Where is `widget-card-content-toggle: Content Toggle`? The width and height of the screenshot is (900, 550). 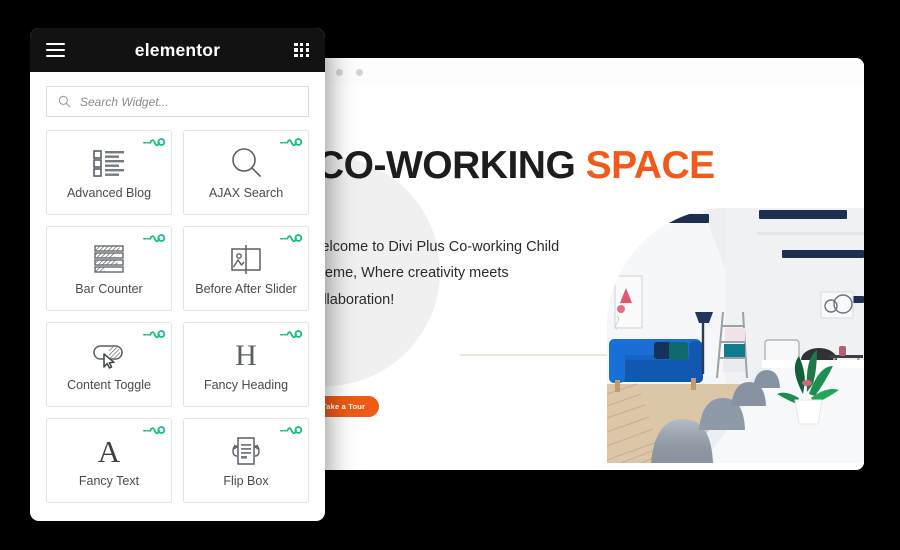
widget-card-content-toggle: Content Toggle is located at coordinates (109, 364).